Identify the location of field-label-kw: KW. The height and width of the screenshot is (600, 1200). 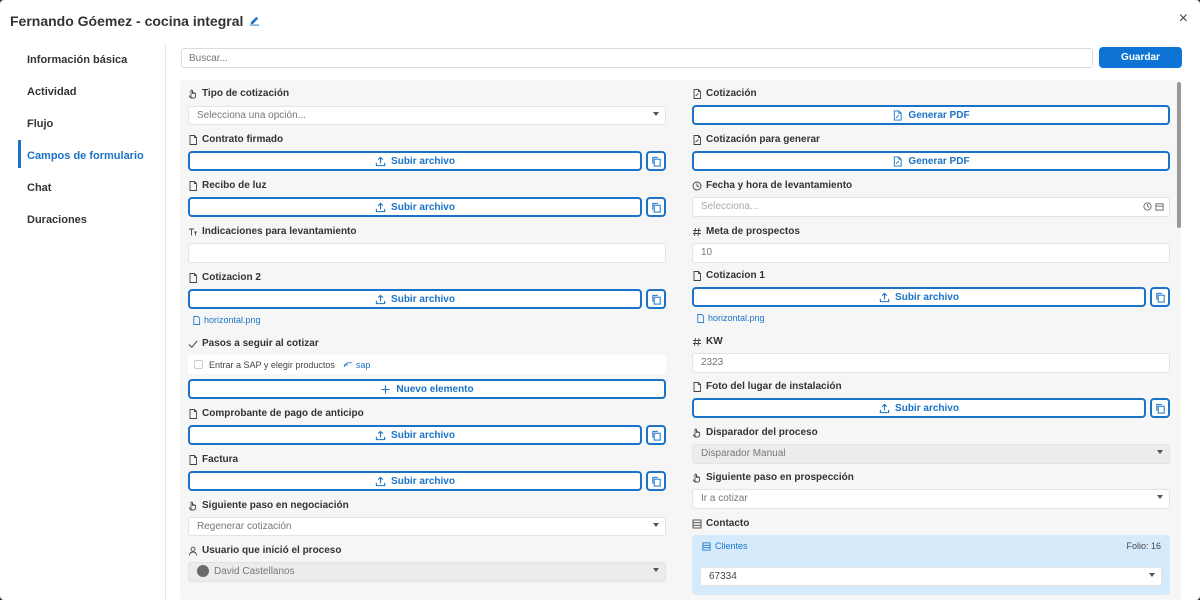
(707, 341).